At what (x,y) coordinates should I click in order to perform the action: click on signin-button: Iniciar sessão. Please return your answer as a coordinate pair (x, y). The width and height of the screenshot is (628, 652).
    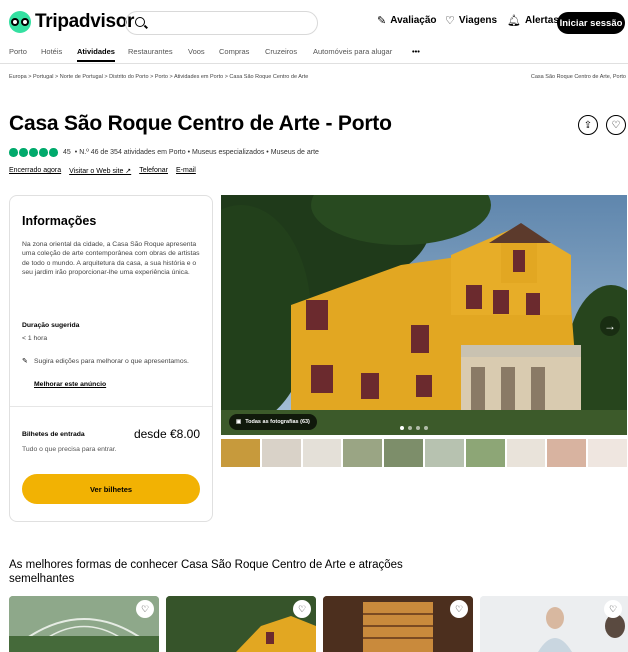
    Looking at the image, I should click on (591, 23).